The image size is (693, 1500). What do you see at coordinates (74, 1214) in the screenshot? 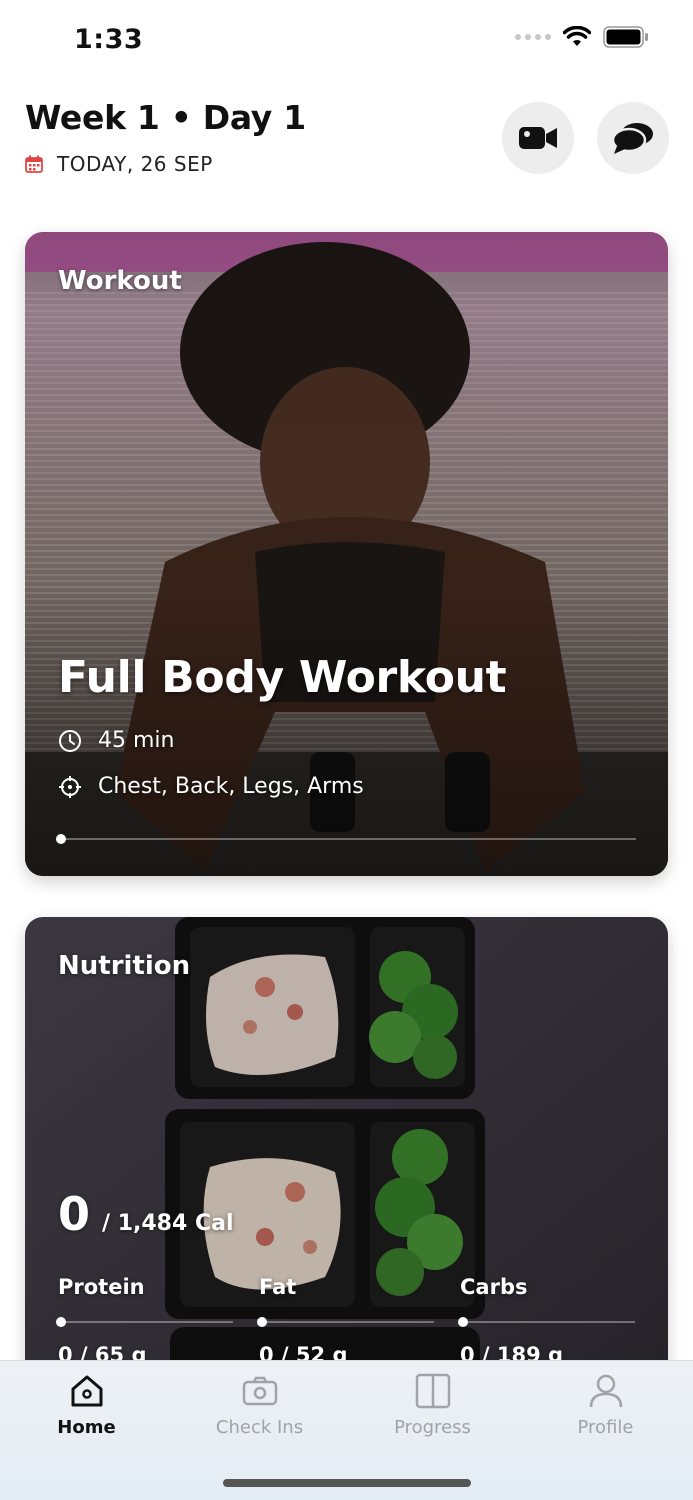
I see `calories-consumed: 0` at bounding box center [74, 1214].